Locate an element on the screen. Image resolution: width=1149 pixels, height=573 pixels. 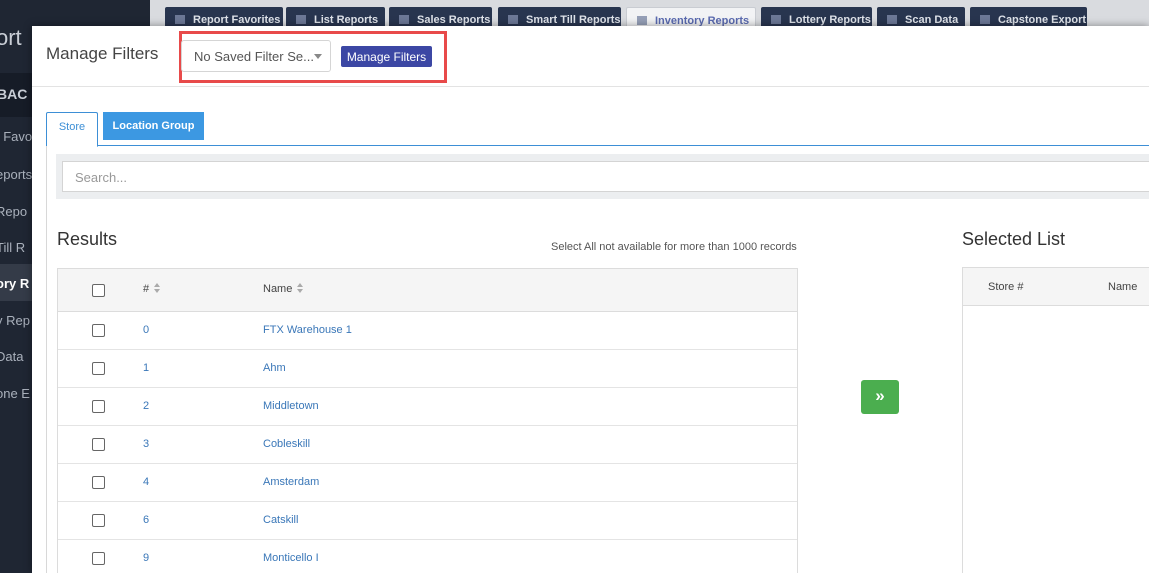
tab-store: Store is located at coordinates (72, 129).